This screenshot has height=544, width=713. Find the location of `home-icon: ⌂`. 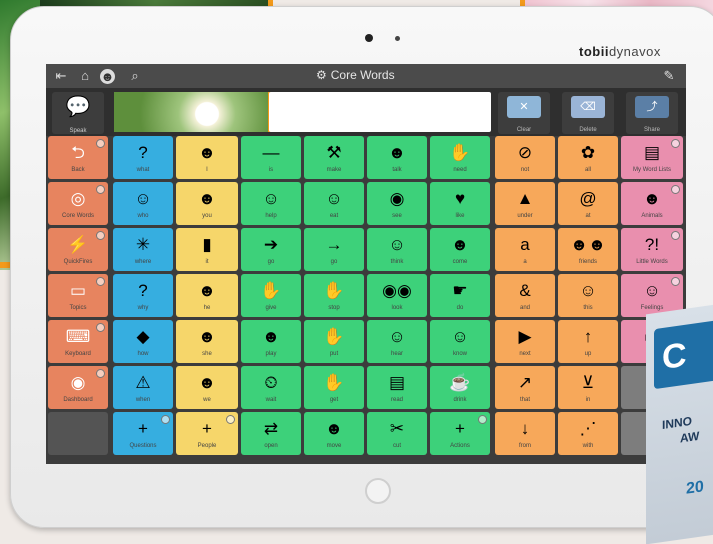

home-icon: ⌂ is located at coordinates (85, 76).